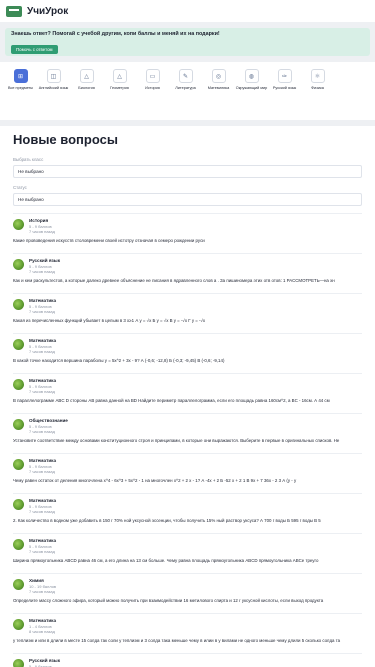  Describe the element at coordinates (44, 266) in the screenshot. I see `question-meta: Русский язык 5 - 9 баллов 7 часов назад` at that location.